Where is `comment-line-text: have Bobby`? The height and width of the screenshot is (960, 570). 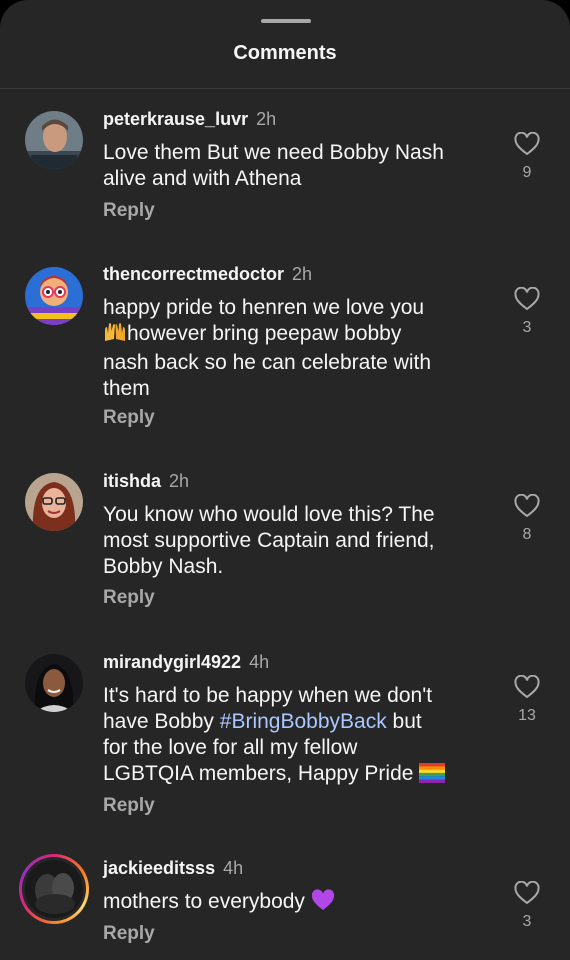
comment-line-text: have Bobby is located at coordinates (161, 721).